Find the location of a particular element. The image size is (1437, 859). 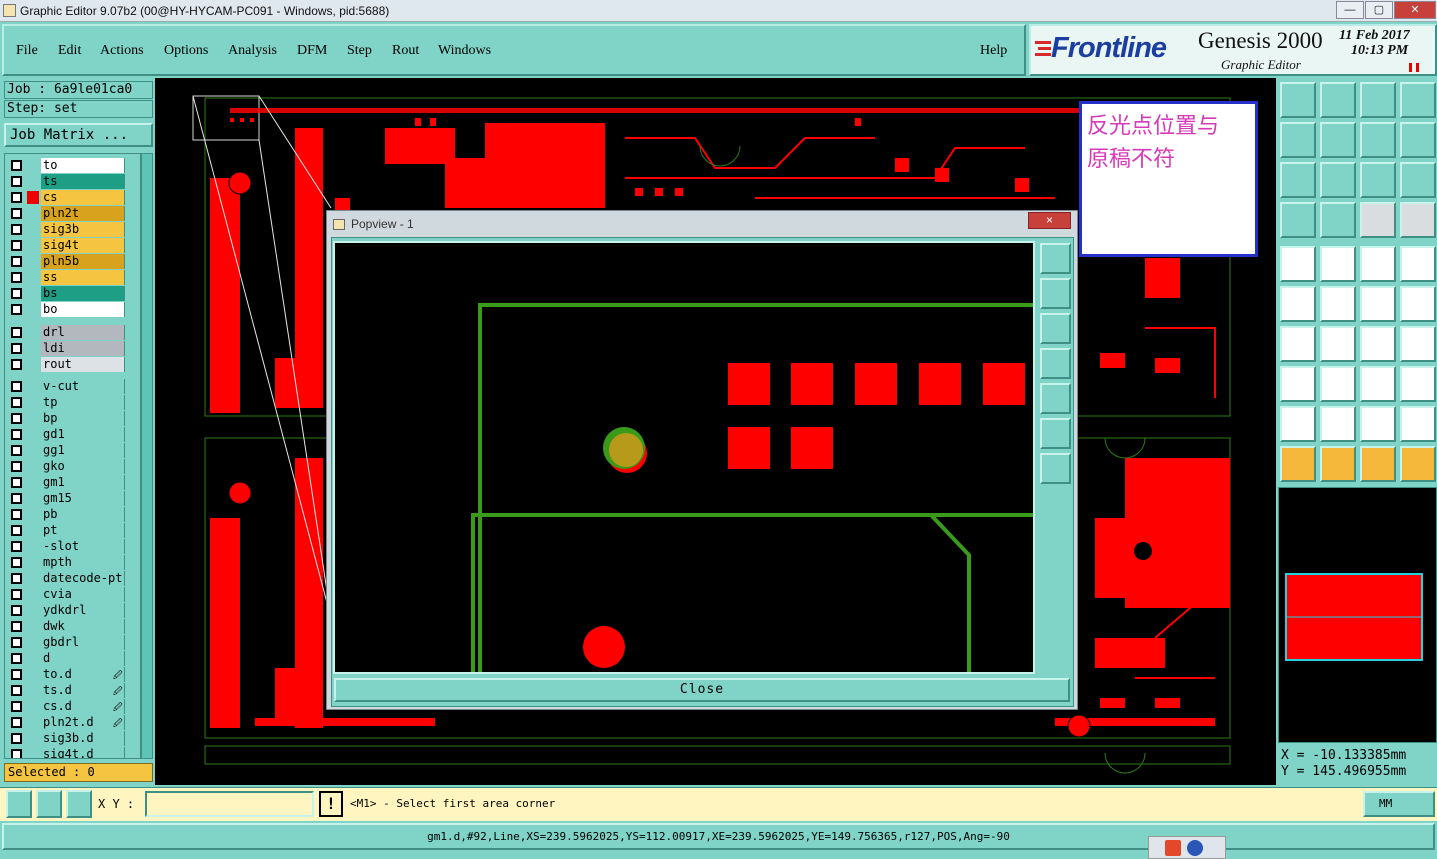

minimize-button: — is located at coordinates (1350, 10).